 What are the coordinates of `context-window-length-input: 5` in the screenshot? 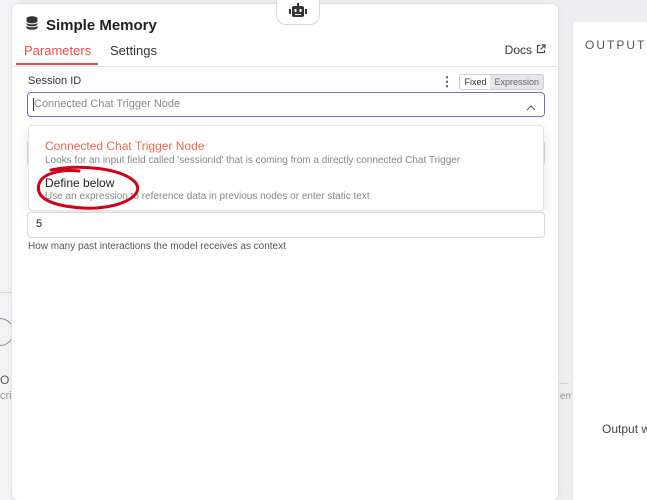 It's located at (286, 225).